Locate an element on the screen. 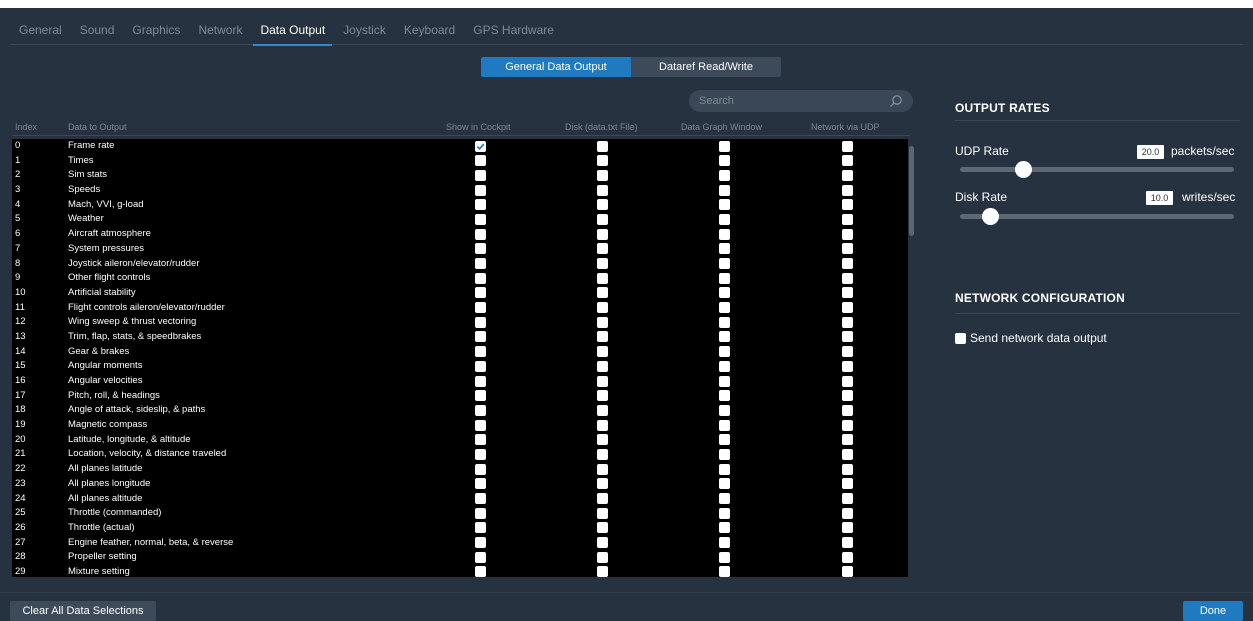 This screenshot has width=1253, height=621. clear-all-selections-button: Clear All Data Selections is located at coordinates (83, 611).